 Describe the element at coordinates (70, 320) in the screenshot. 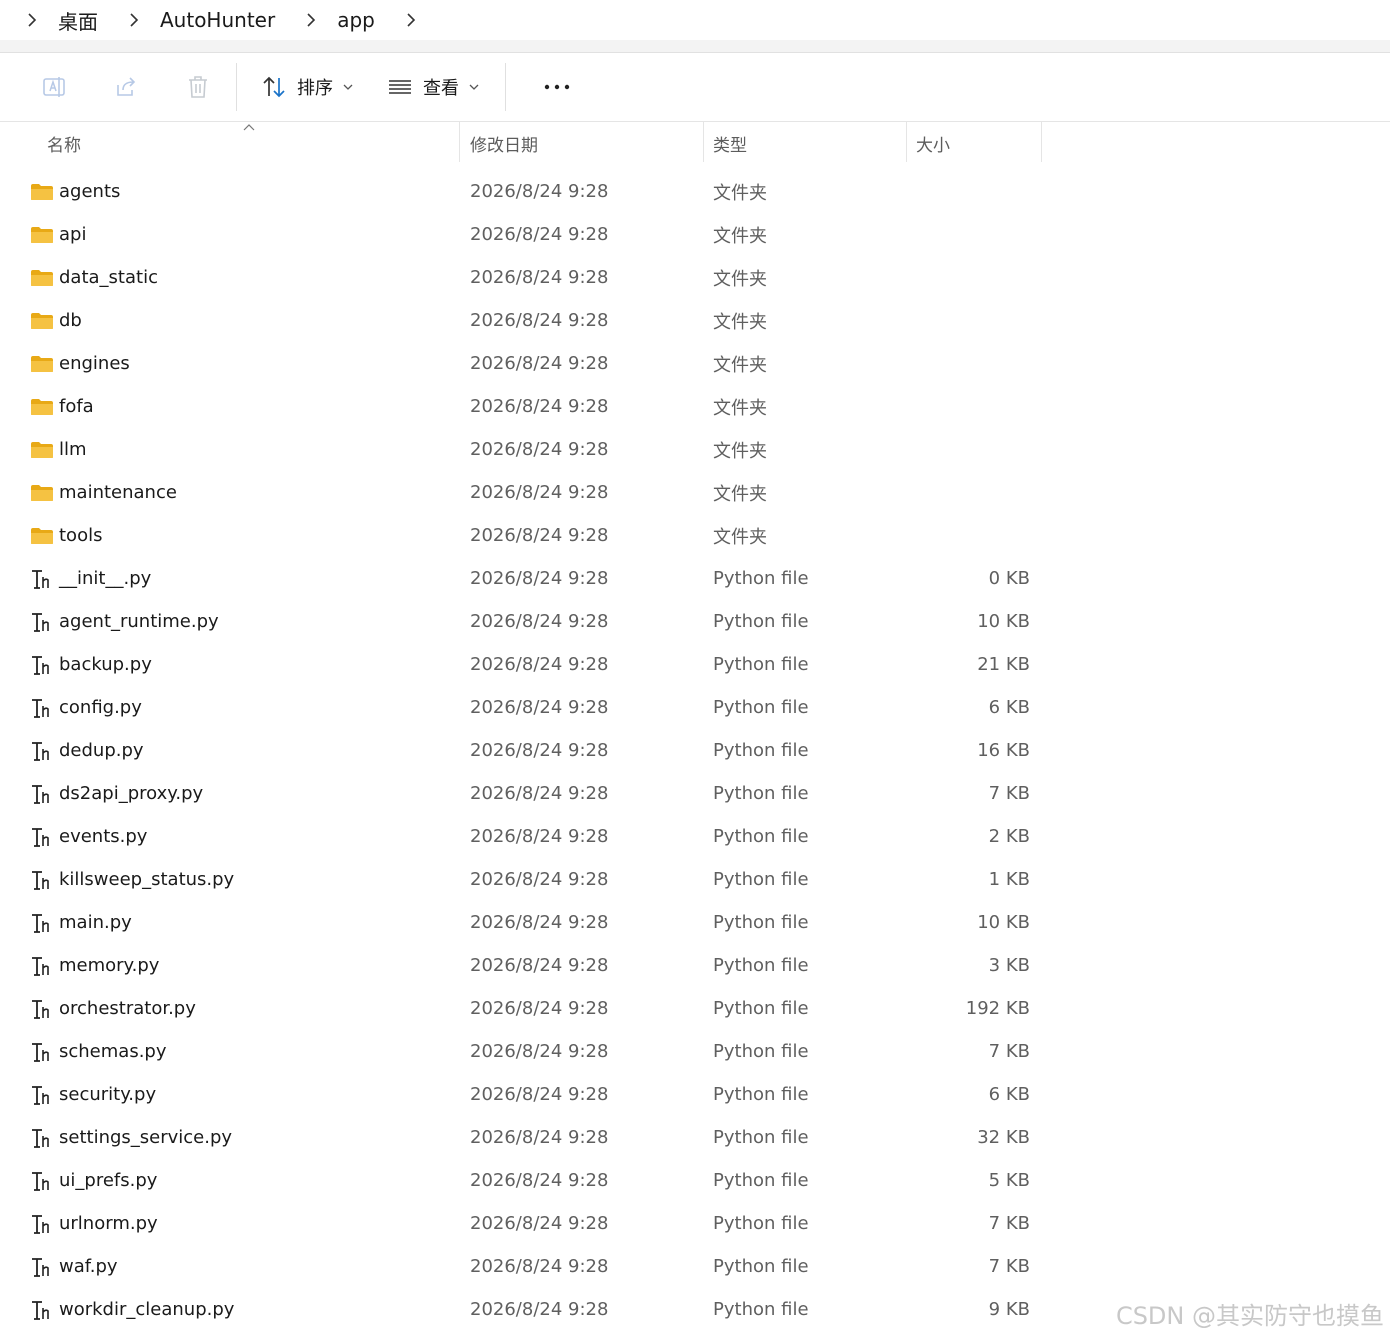

I see `file-name: db` at that location.